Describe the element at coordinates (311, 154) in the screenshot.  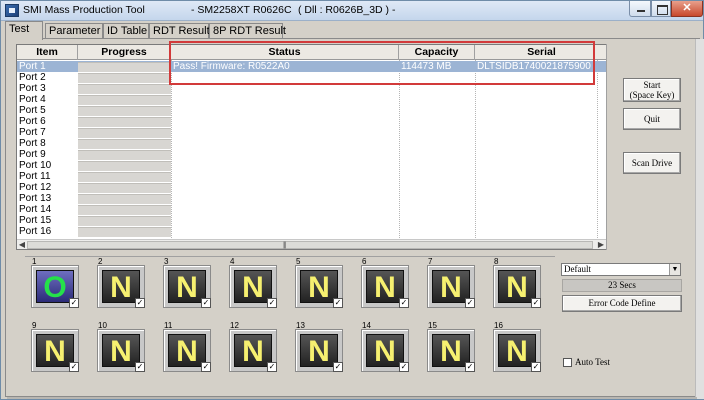
I see `table-row: Port 9` at that location.